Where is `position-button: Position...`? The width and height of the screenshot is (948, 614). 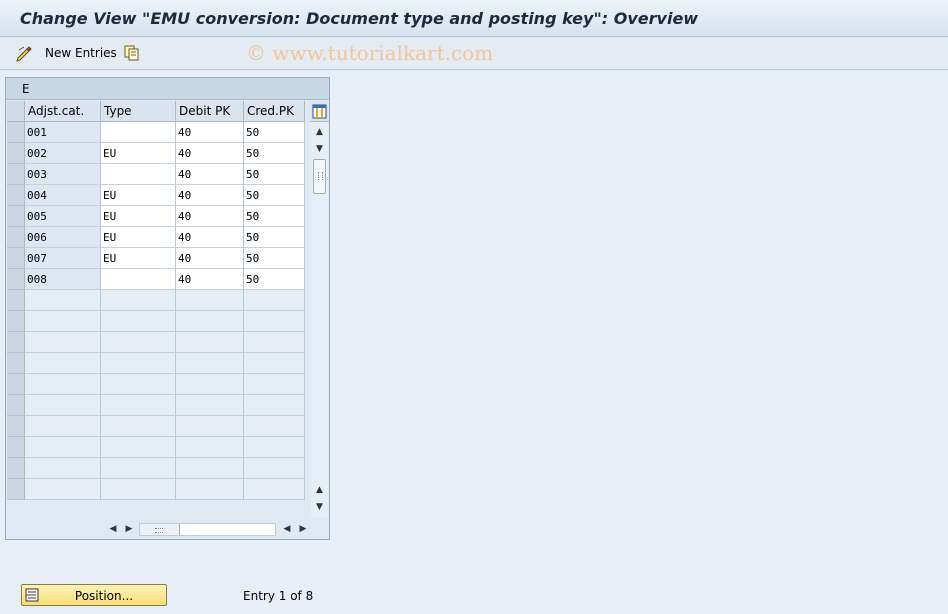
position-button: Position... is located at coordinates (94, 595).